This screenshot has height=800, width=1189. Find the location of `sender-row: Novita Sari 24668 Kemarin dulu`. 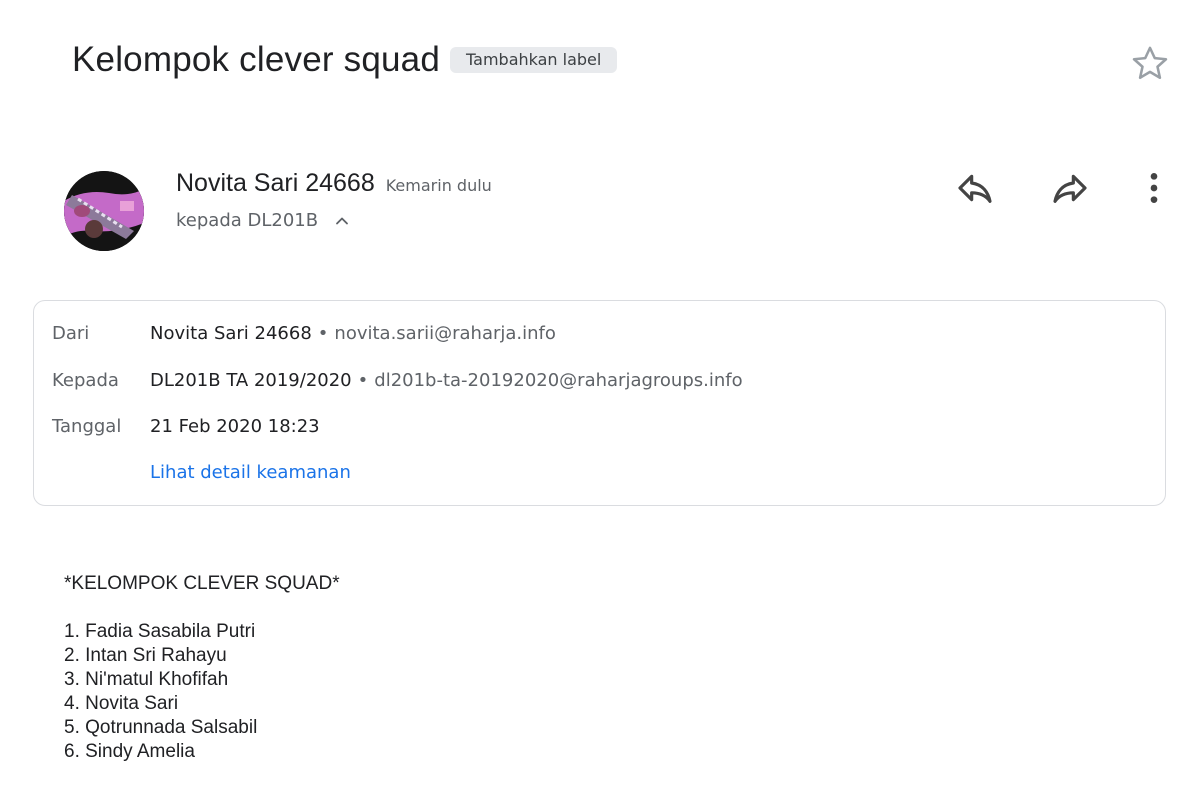

sender-row: Novita Sari 24668 Kemarin dulu is located at coordinates (334, 183).